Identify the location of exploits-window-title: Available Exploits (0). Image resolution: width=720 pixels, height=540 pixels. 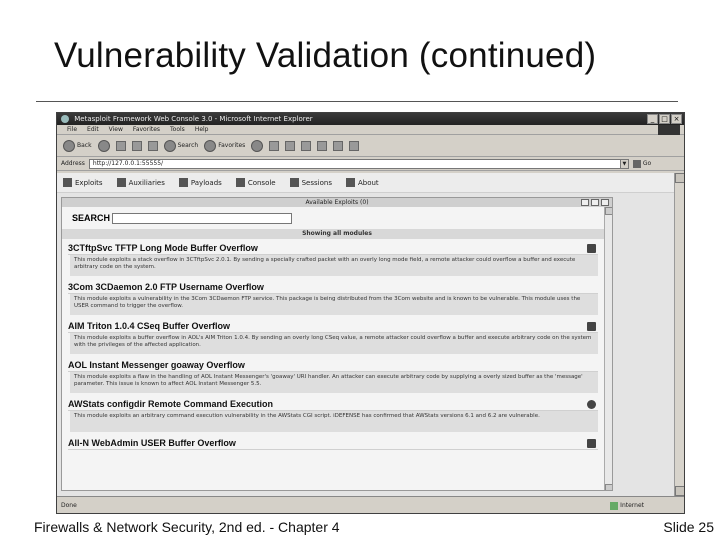
(337, 202).